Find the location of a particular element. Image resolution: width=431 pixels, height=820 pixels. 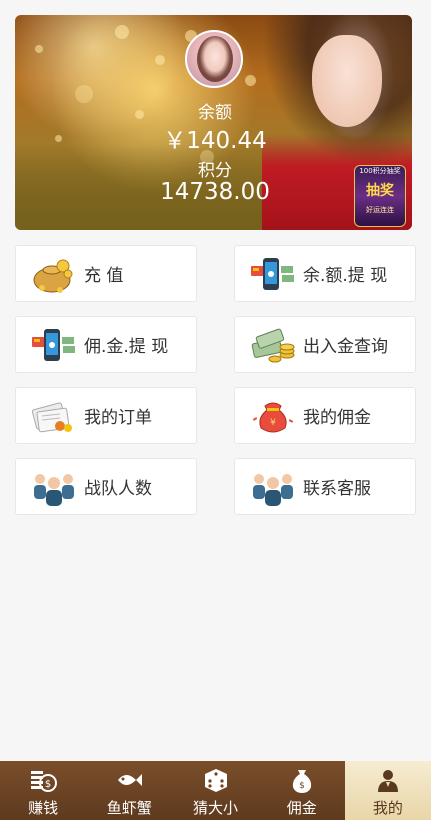

commission-withdraw-button: 佣.金.提 现 is located at coordinates (106, 344).